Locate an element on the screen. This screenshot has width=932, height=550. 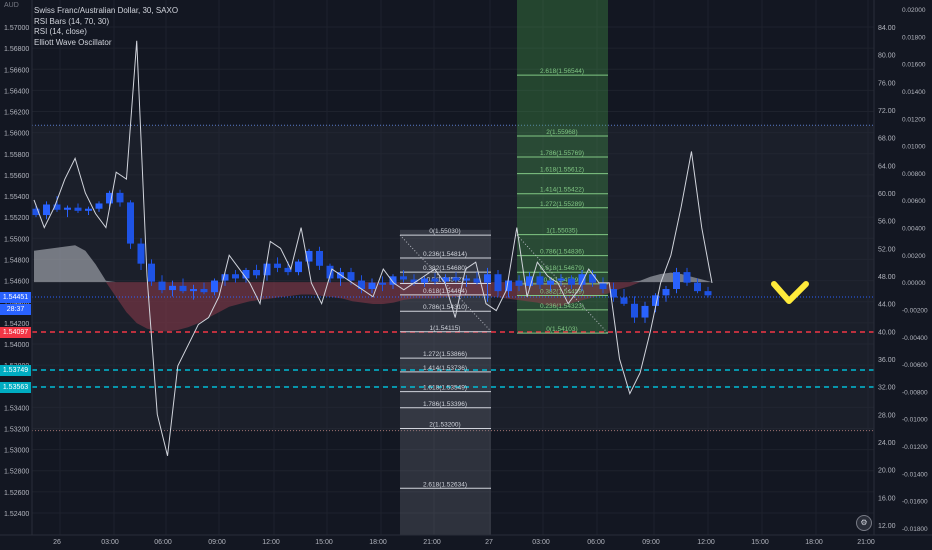
price-tick-2: 1.56600 is located at coordinates (16, 70).